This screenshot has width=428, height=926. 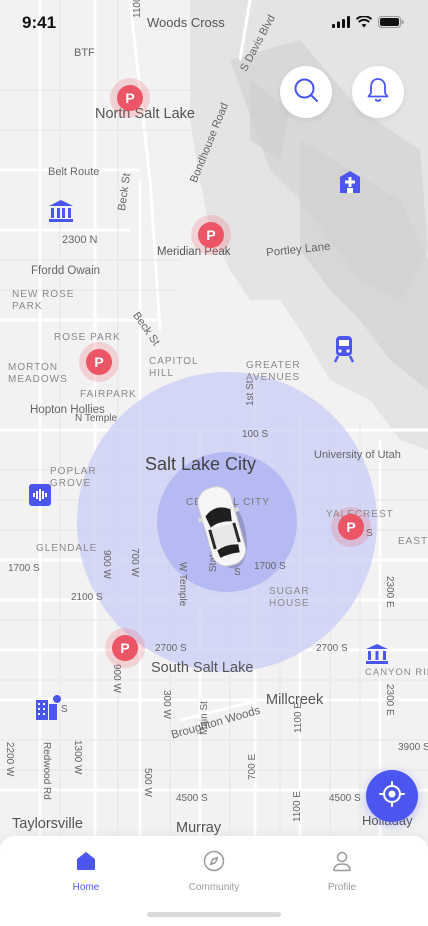 I want to click on label-glendale: GLENDALE, so click(x=67, y=548).